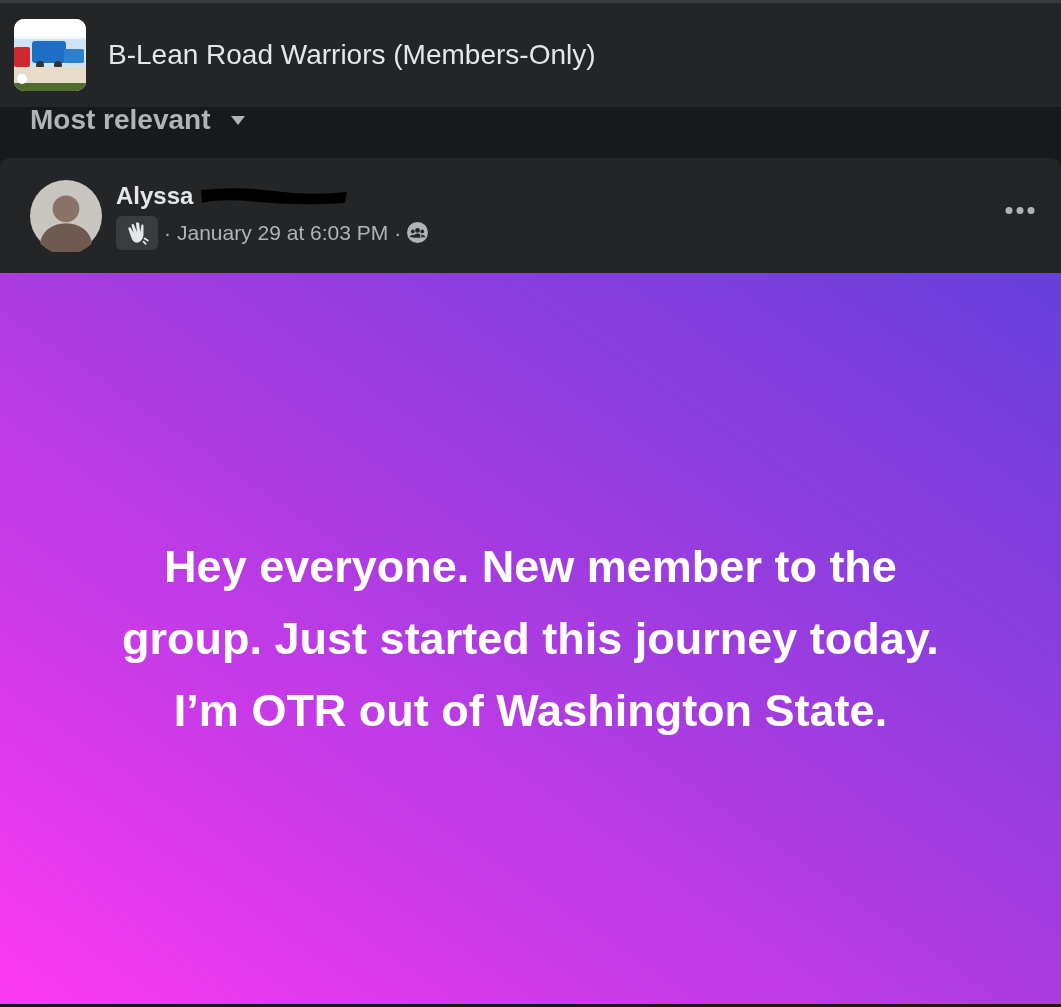 This screenshot has width=1061, height=1007. Describe the element at coordinates (237, 120) in the screenshot. I see `caret-icon` at that location.